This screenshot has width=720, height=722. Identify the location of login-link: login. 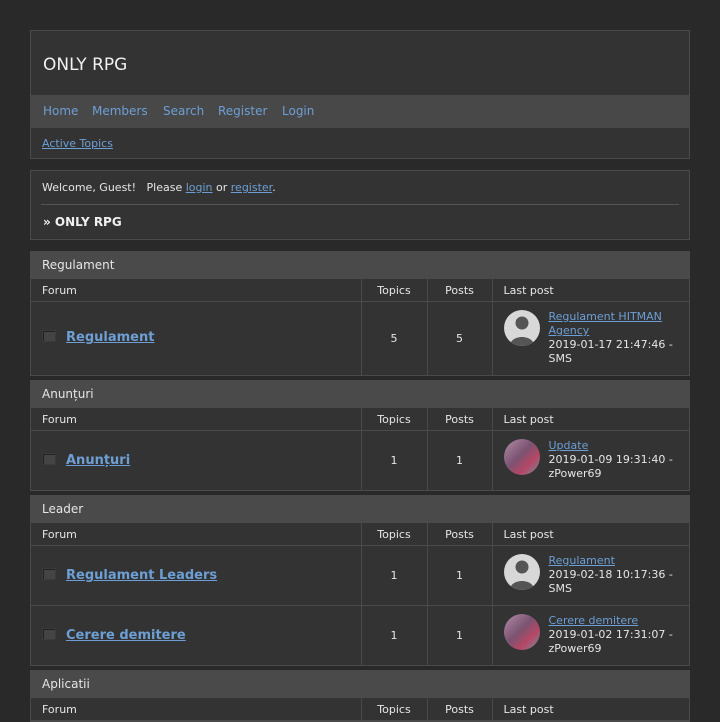
(199, 187).